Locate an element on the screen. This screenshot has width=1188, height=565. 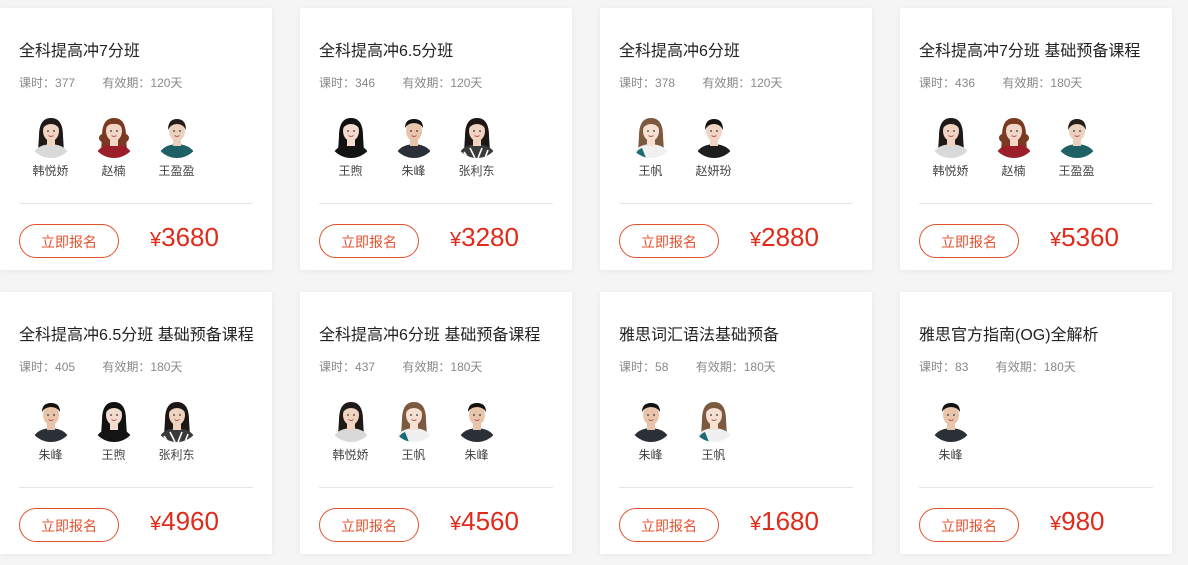
course-meta: 课时：83 有效期：180天 is located at coordinates (997, 366).